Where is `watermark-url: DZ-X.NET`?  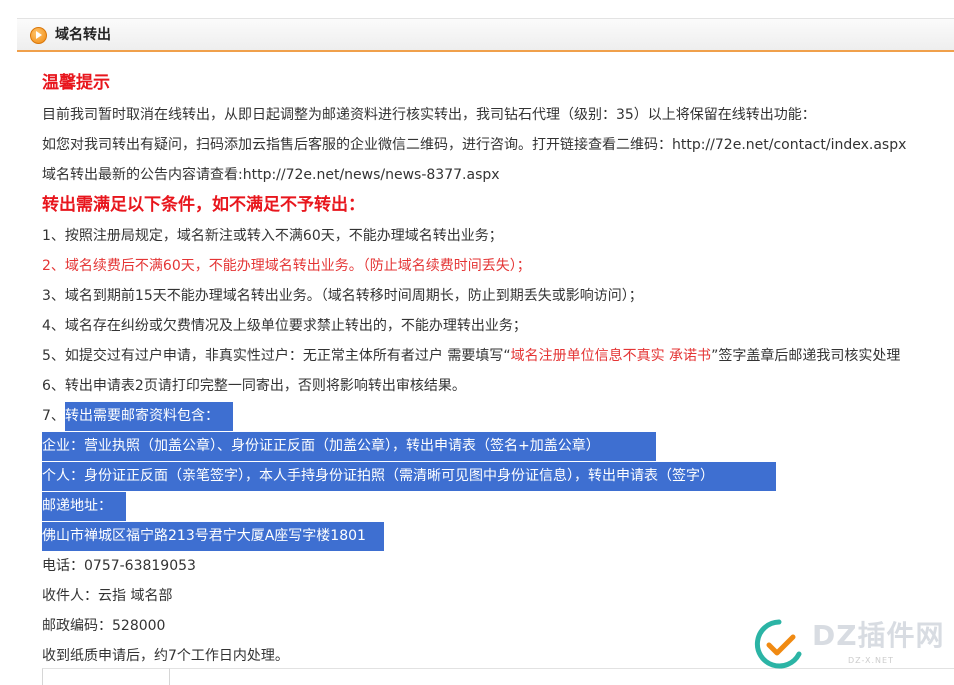
watermark-url: DZ-X.NET is located at coordinates (871, 660).